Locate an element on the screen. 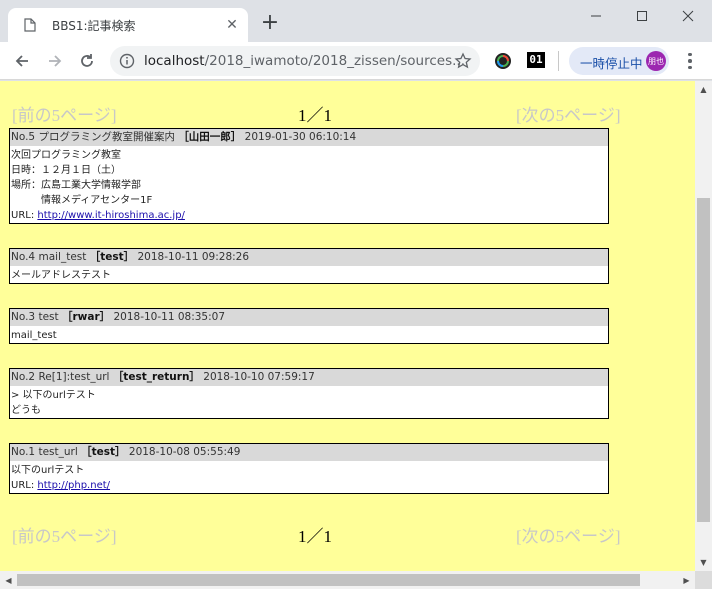 Image resolution: width=712 pixels, height=589 pixels. maximize-icon is located at coordinates (642, 16).